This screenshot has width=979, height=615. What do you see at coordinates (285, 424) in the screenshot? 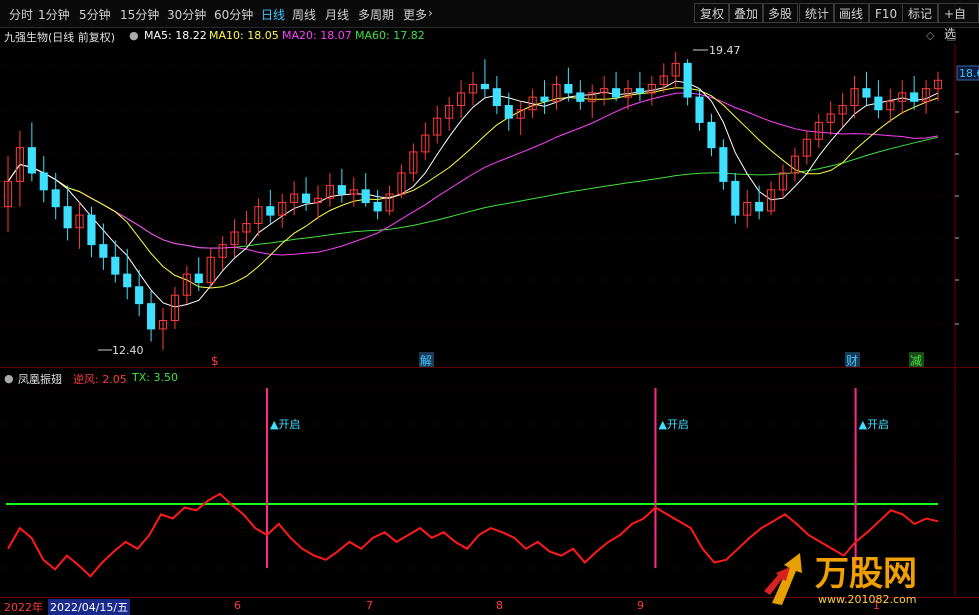
I see `signal-label: ▲开启` at bounding box center [285, 424].